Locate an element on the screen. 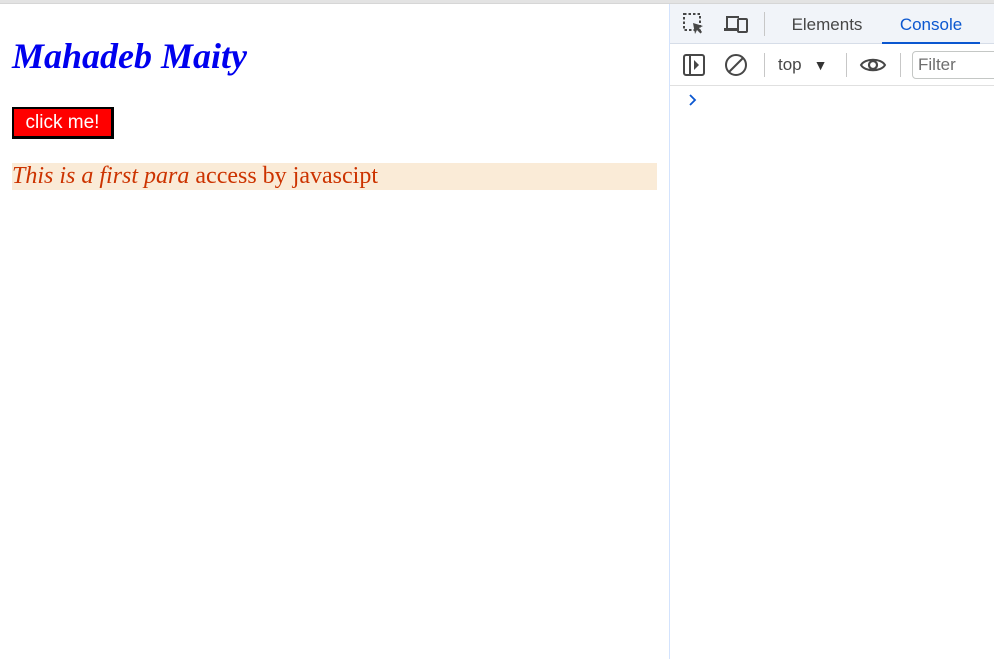 The image size is (994, 659). page-heading: Mahadeb Maity is located at coordinates (130, 56).